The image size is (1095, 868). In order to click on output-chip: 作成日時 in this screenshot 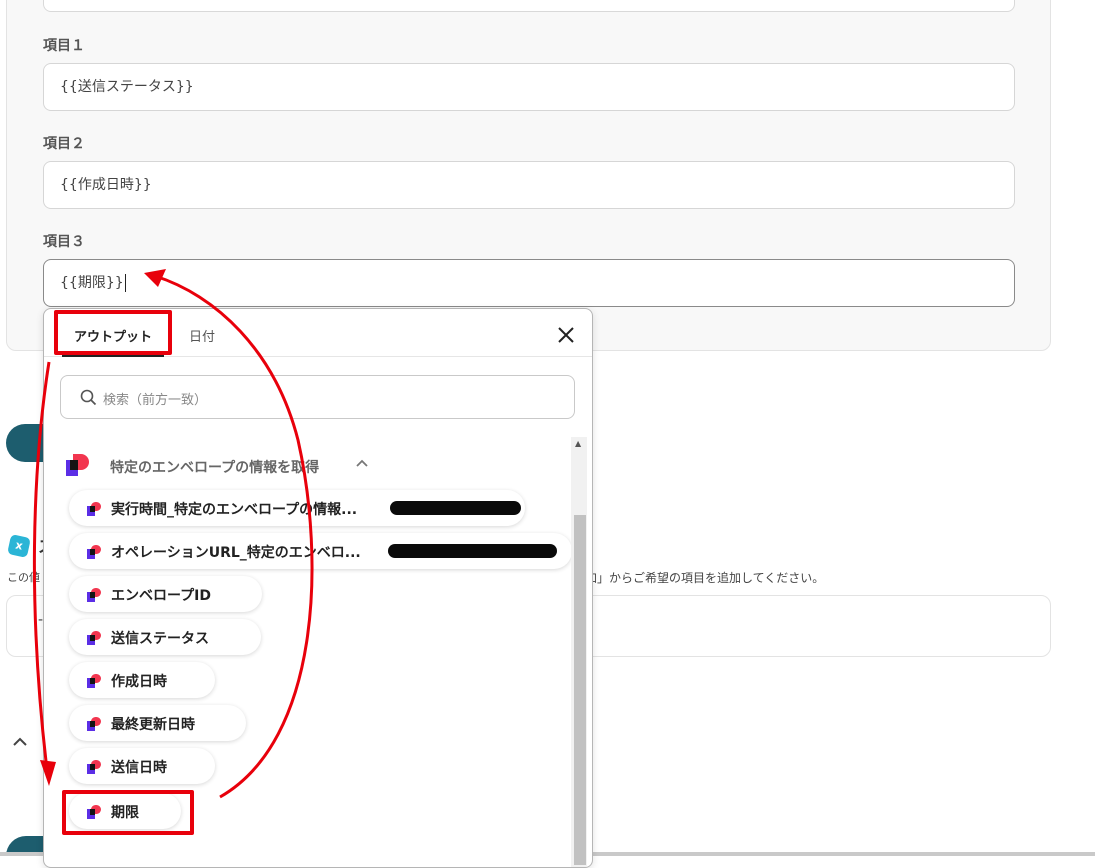, I will do `click(142, 680)`.